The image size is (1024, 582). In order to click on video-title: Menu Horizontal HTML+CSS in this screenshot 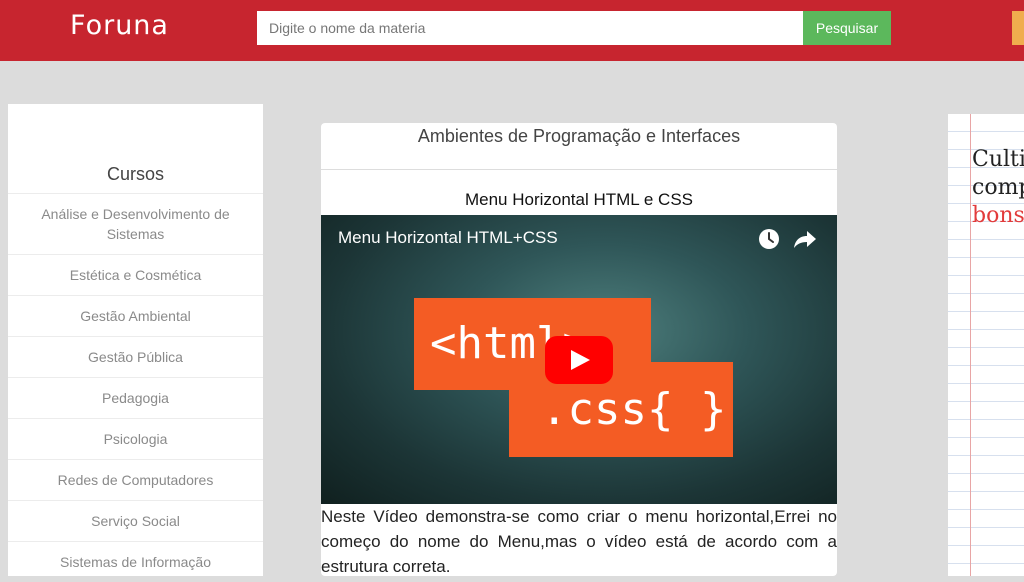, I will do `click(448, 238)`.